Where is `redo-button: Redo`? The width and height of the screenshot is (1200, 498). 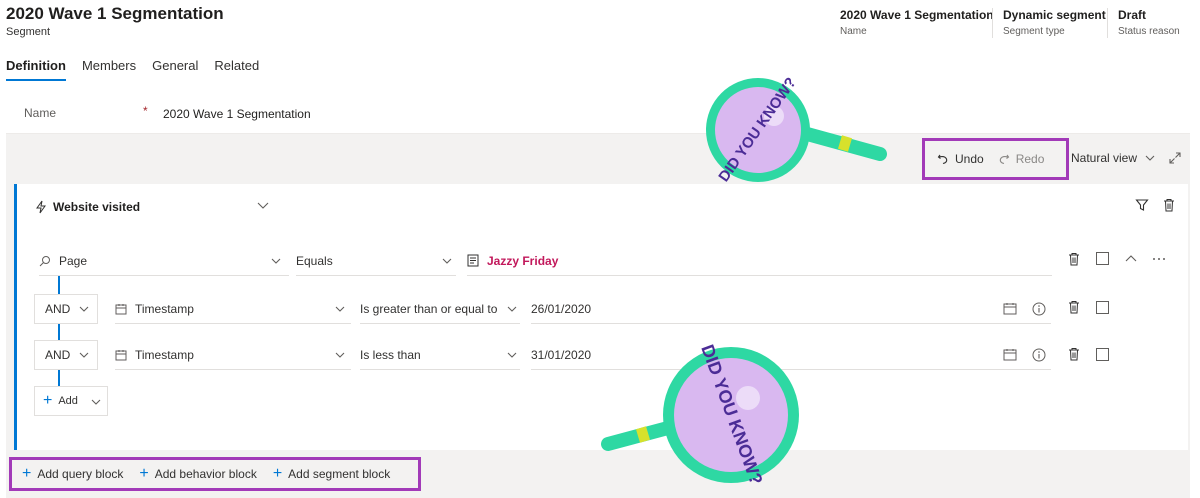
redo-button: Redo is located at coordinates (1021, 159).